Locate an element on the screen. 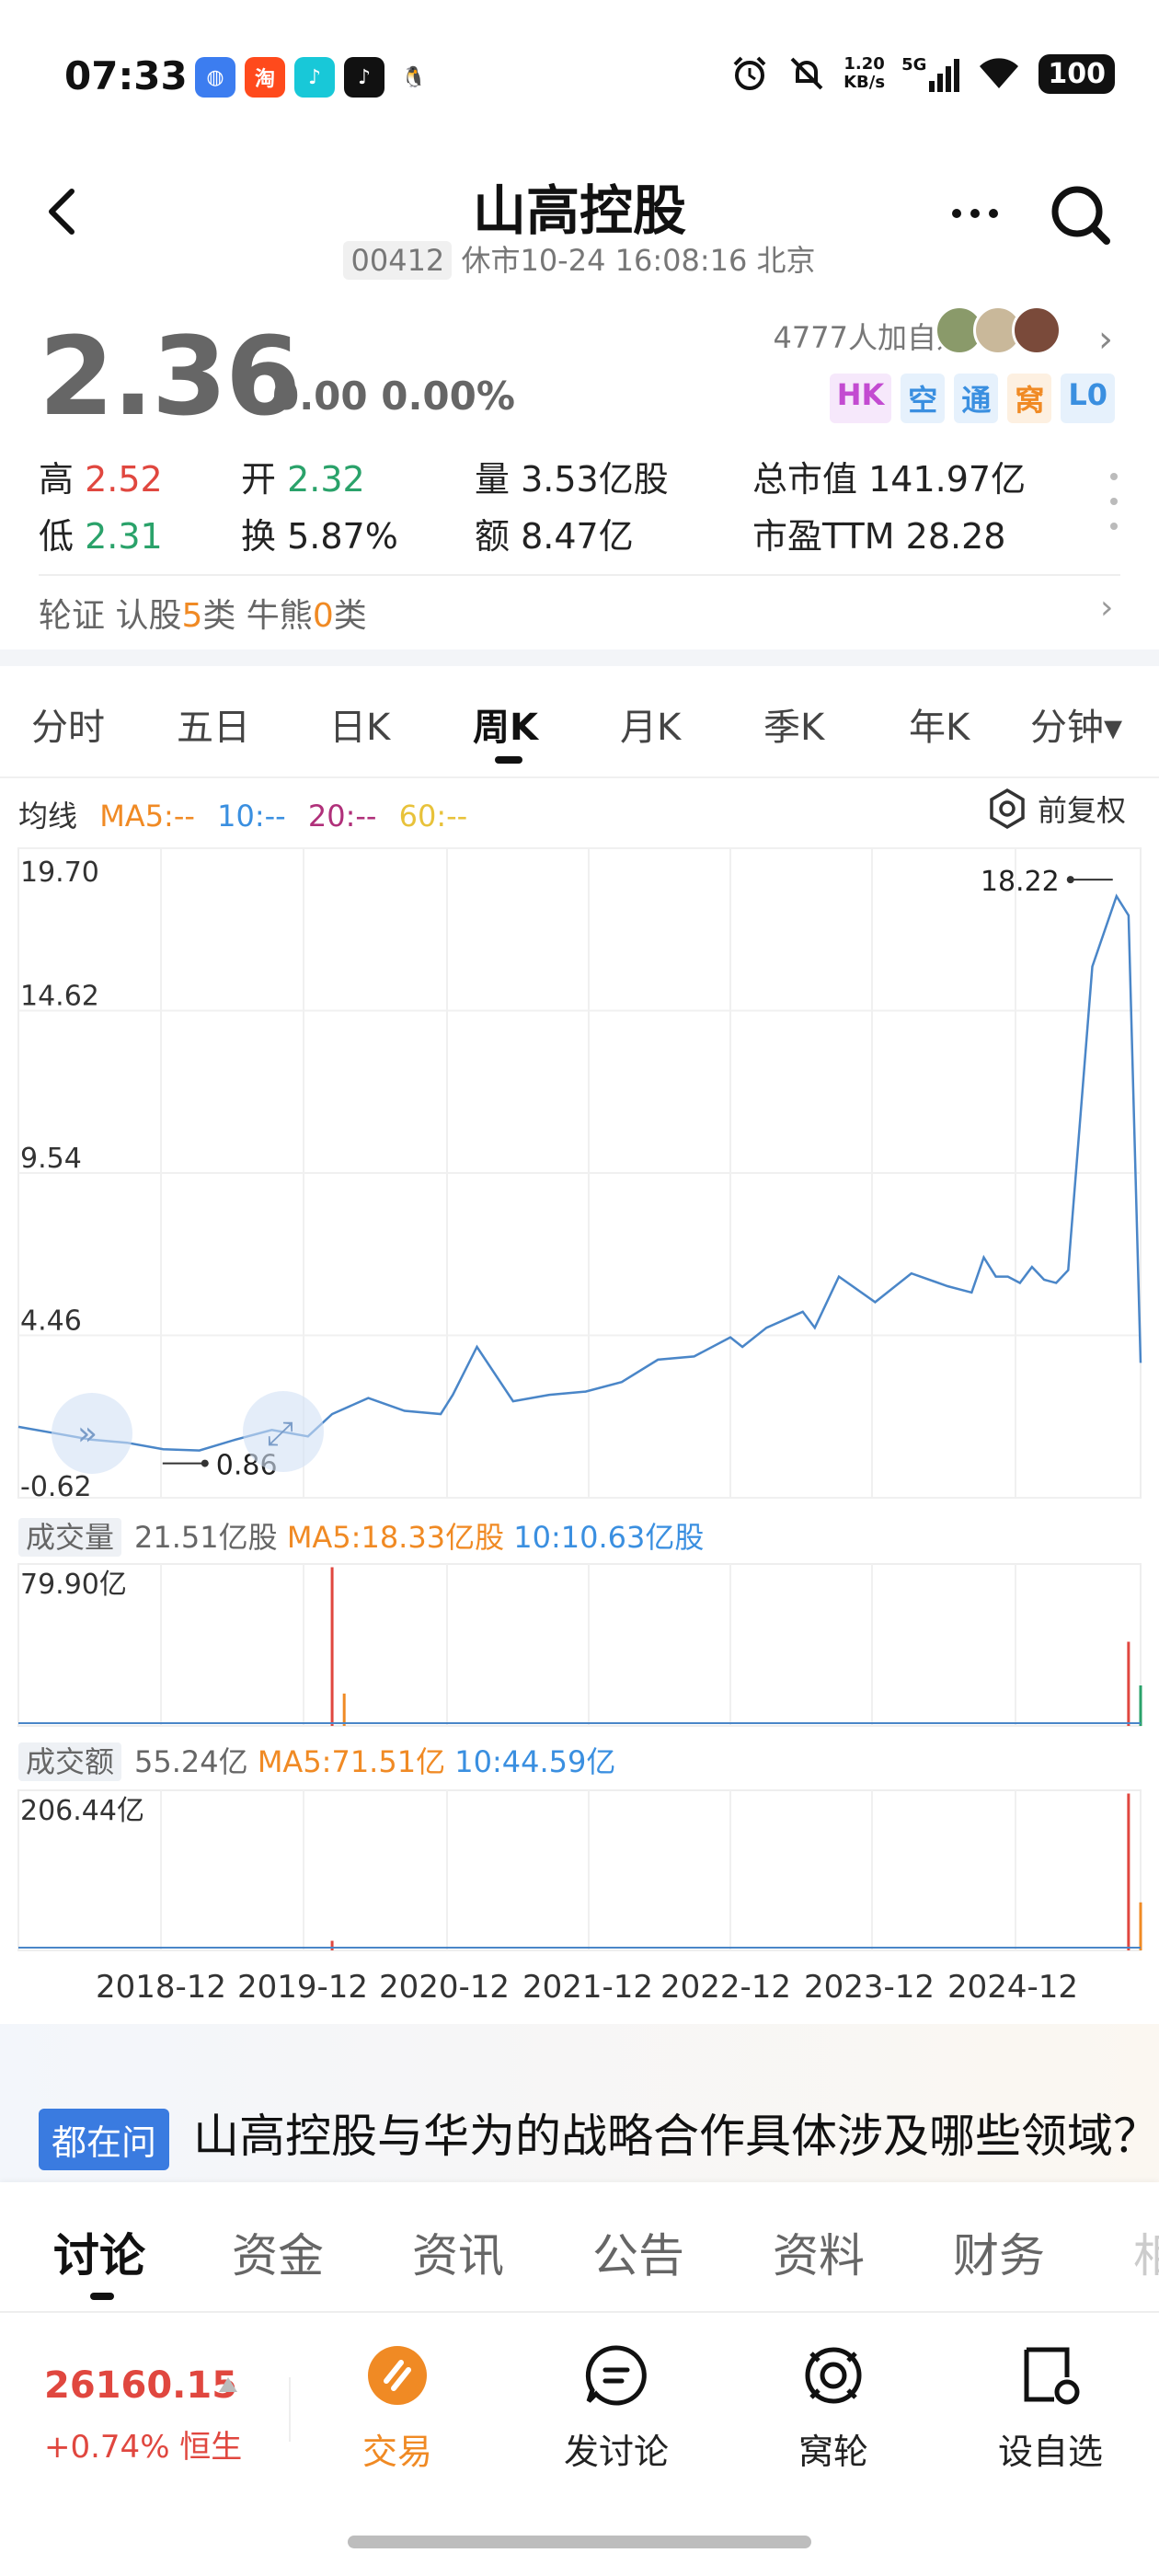  news-text: 山高控股与华为的战略合作具体涉及哪些领域？ is located at coordinates (667, 2136).